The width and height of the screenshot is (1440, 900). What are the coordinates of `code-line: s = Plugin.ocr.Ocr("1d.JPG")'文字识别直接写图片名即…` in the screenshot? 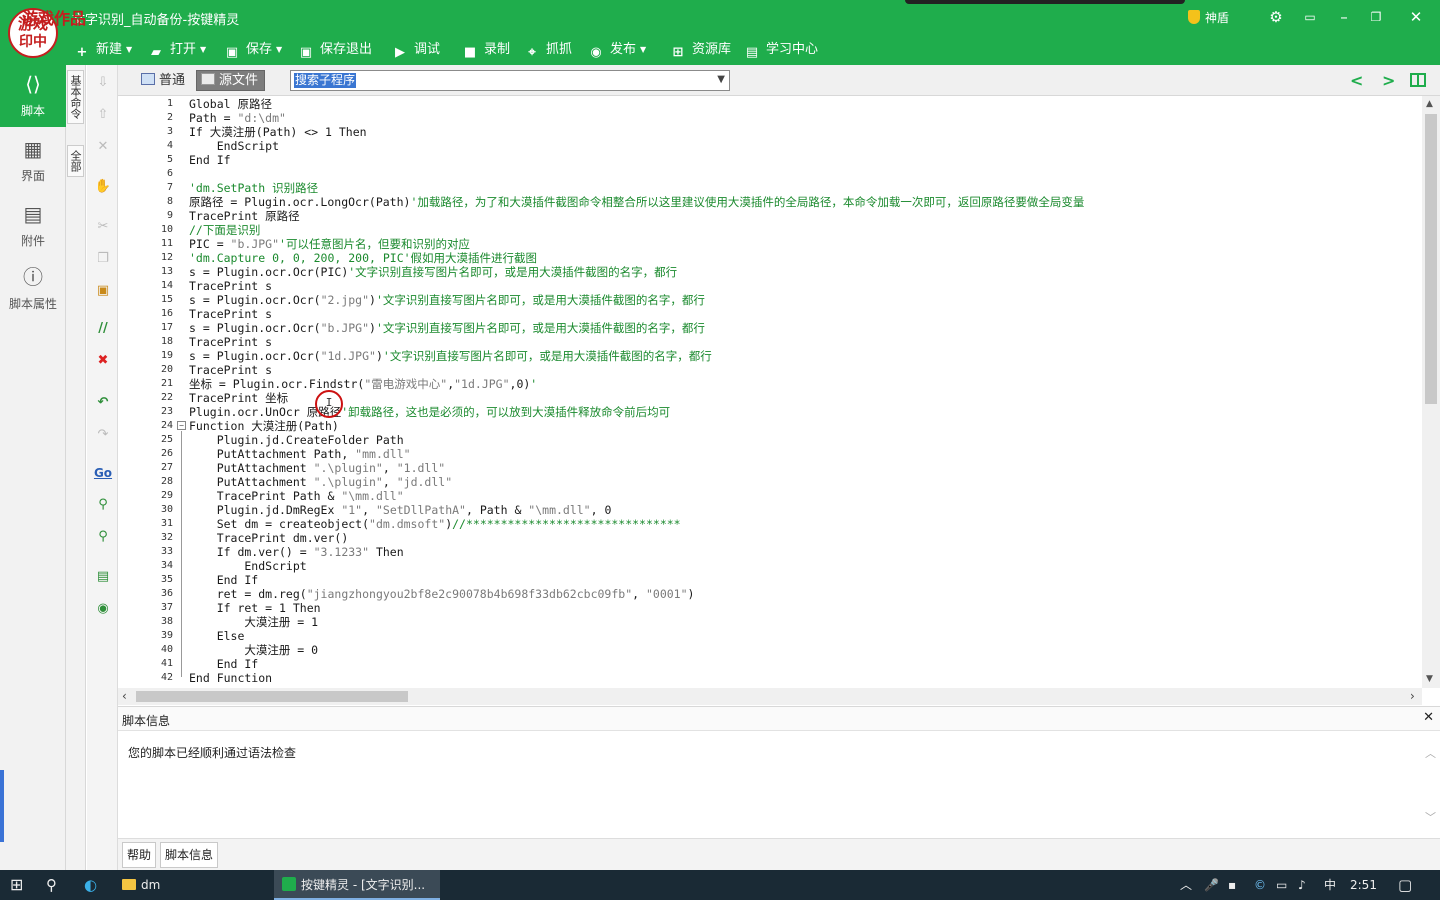 It's located at (450, 356).